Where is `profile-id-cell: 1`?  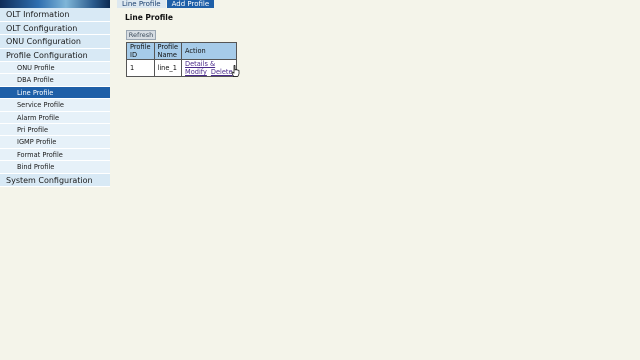 profile-id-cell: 1 is located at coordinates (140, 68).